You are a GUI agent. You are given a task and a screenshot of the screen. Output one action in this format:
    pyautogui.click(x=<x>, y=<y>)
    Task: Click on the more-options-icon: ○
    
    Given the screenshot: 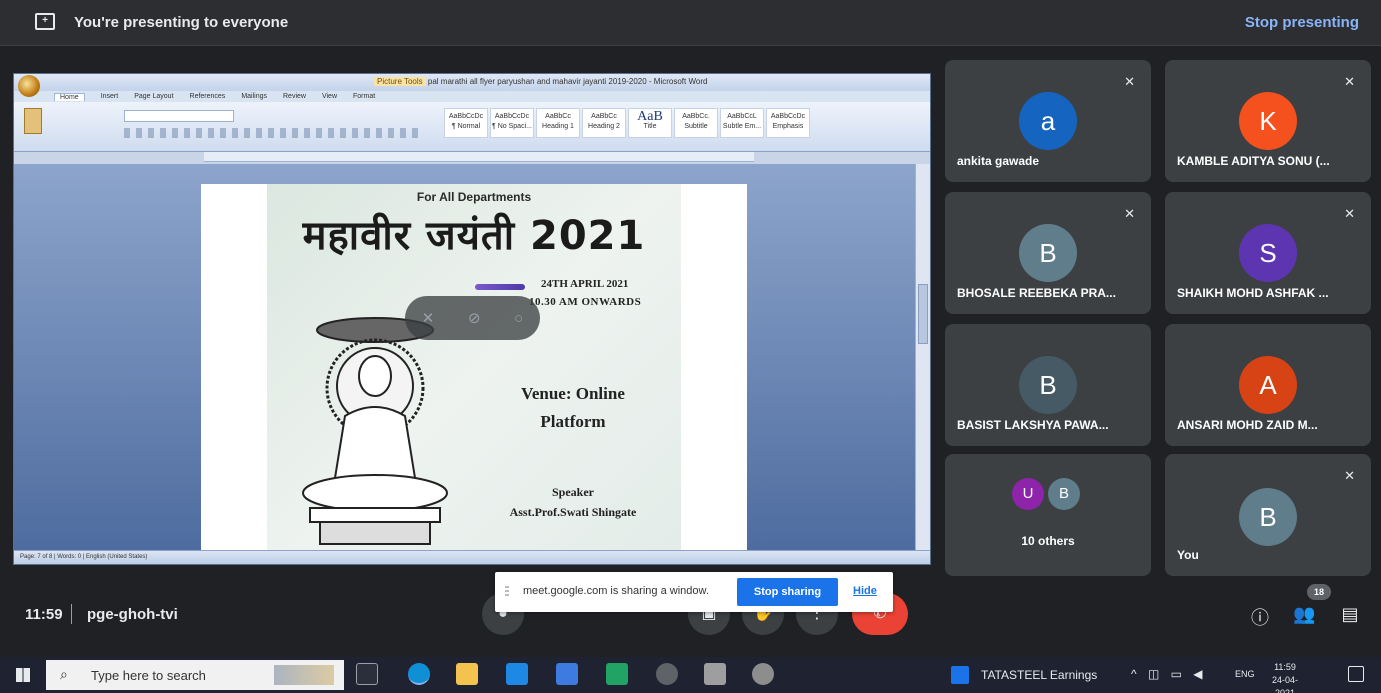 What is the action you would take?
    pyautogui.click(x=518, y=318)
    